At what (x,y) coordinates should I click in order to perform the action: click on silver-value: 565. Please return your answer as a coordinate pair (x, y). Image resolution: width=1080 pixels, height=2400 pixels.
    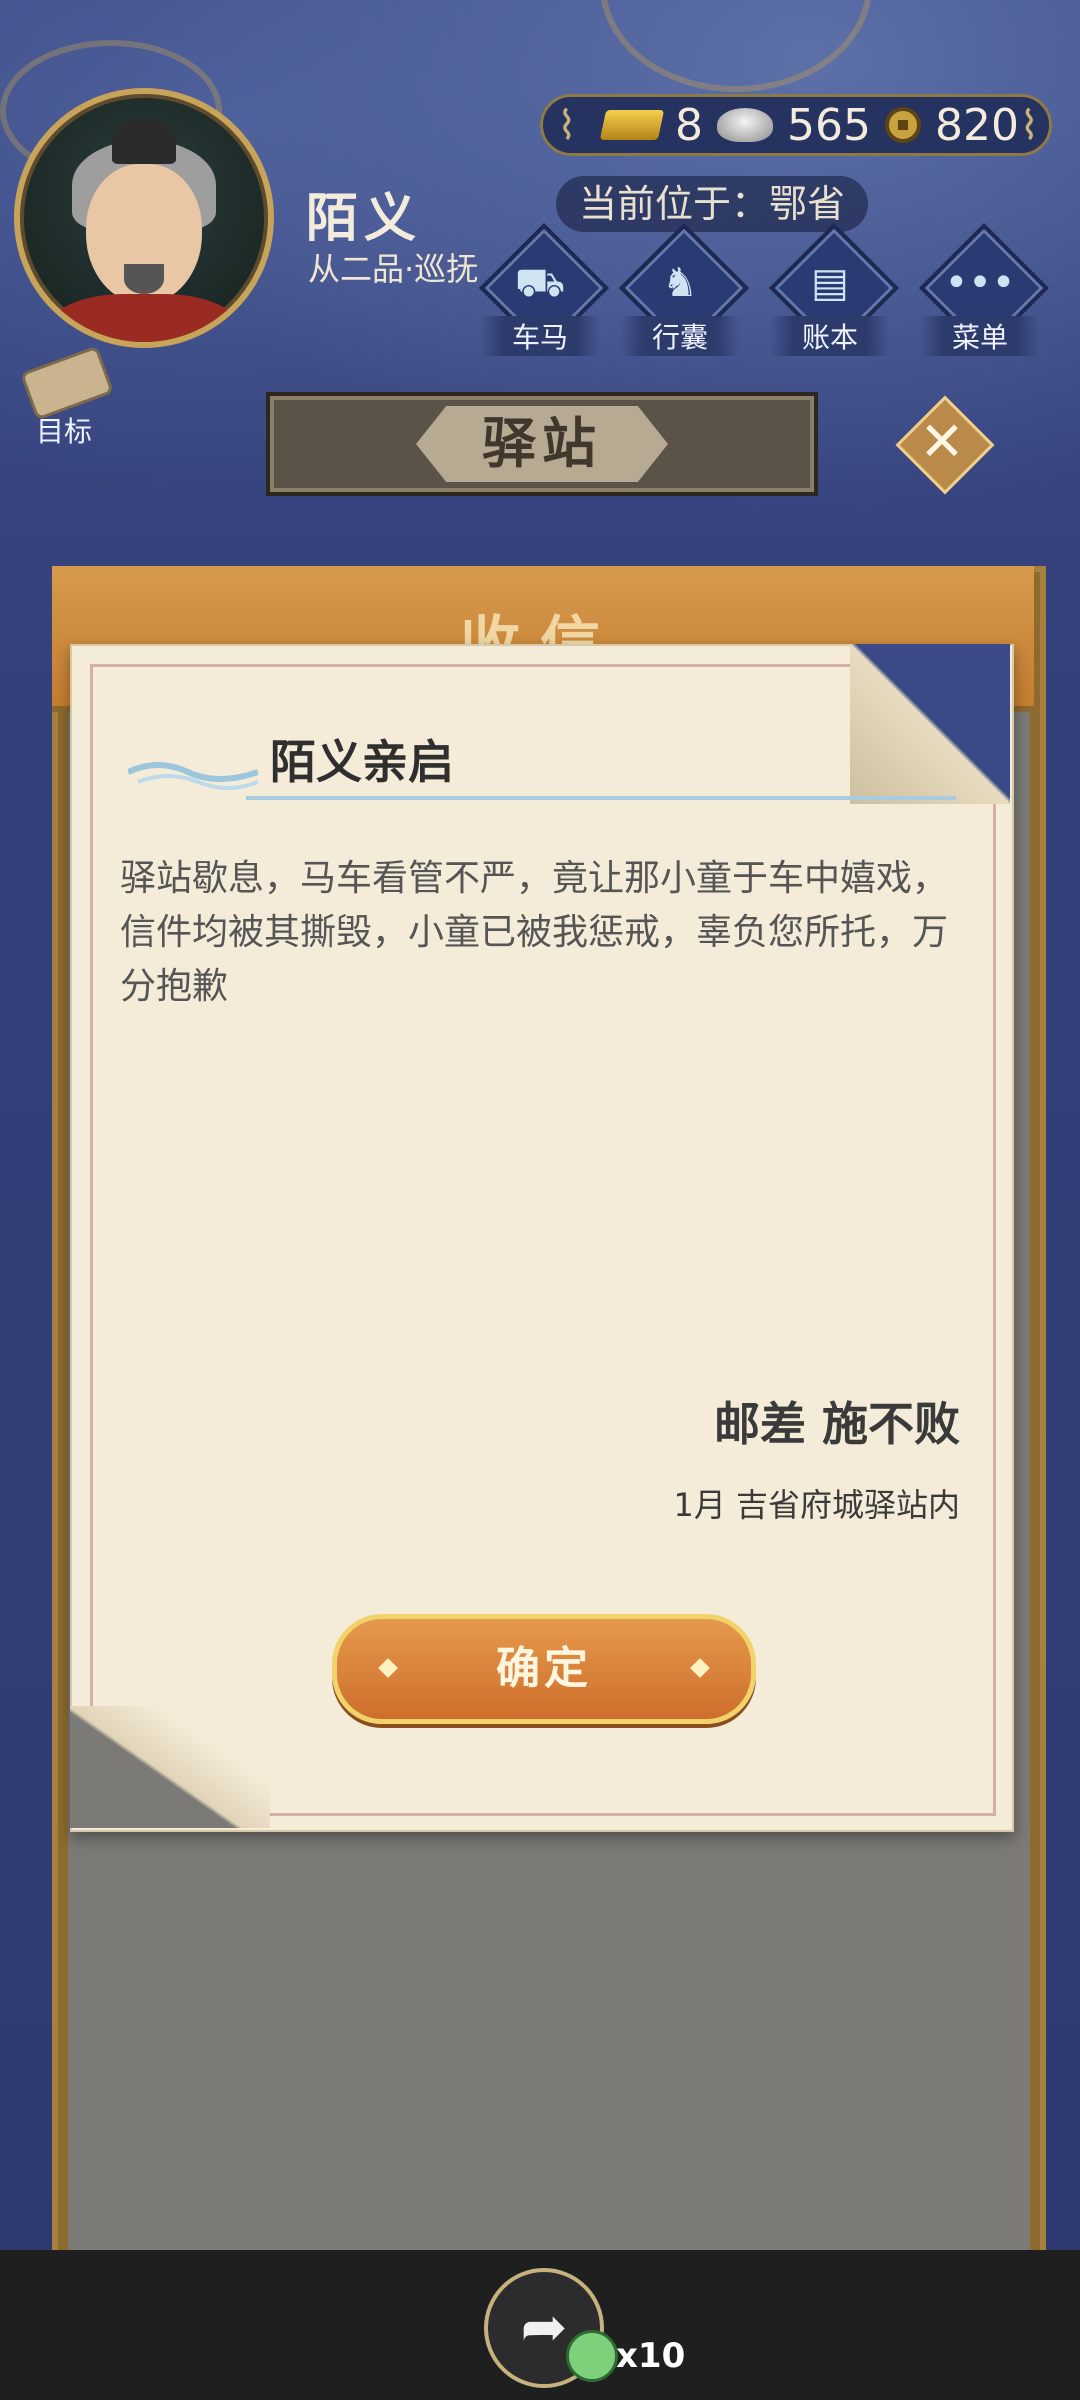
    Looking at the image, I should click on (829, 125).